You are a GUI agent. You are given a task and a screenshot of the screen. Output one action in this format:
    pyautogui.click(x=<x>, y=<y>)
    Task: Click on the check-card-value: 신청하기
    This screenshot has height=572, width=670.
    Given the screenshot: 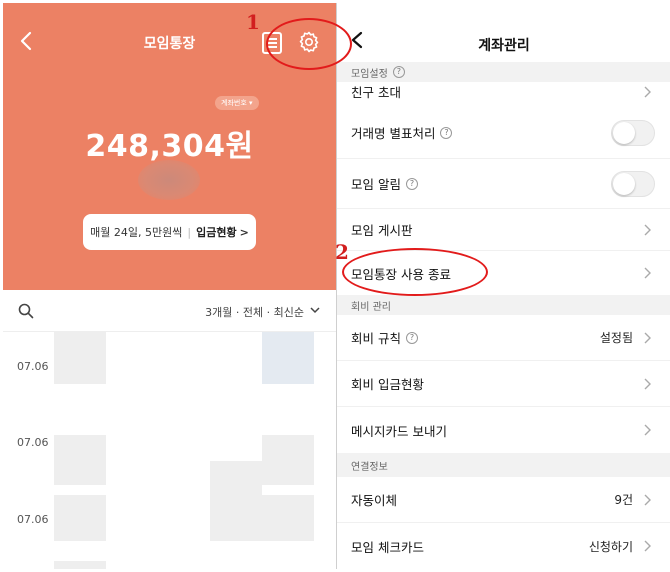 What is the action you would take?
    pyautogui.click(x=610, y=546)
    